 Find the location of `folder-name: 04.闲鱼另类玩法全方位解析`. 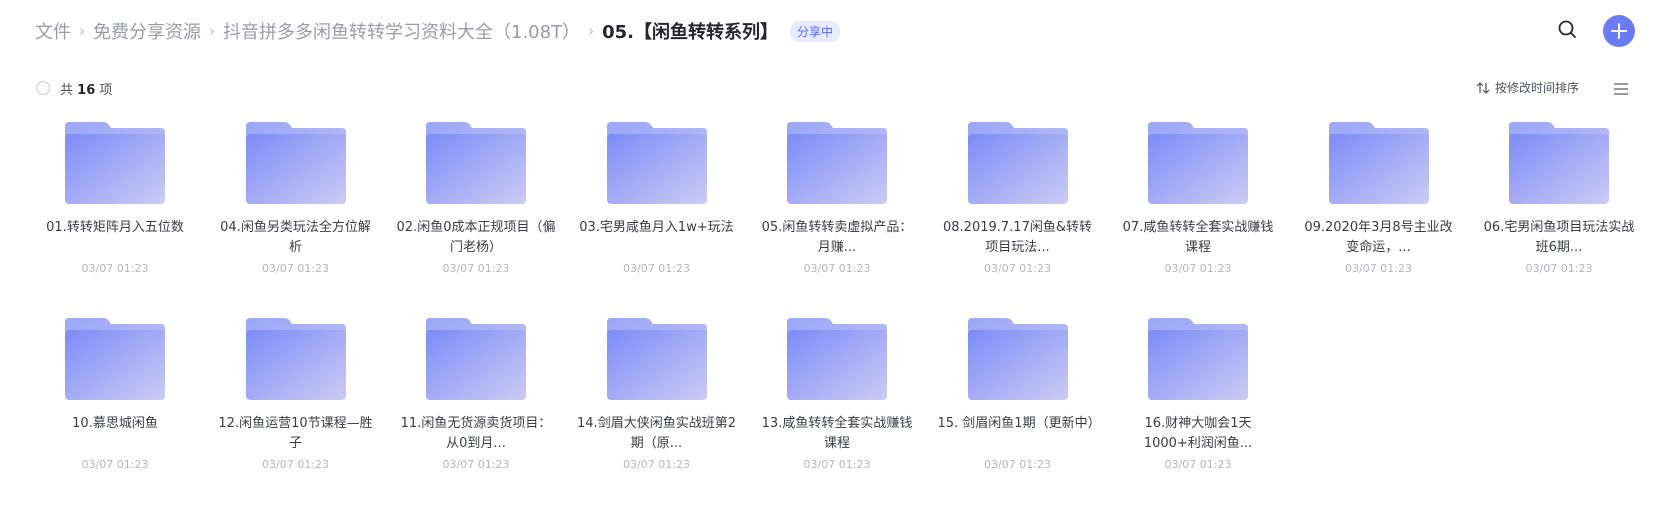

folder-name: 04.闲鱼另类玩法全方位解析 is located at coordinates (295, 237).